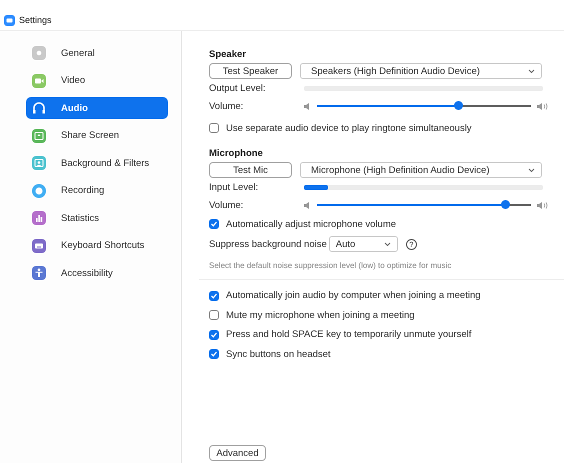 The width and height of the screenshot is (564, 463). Describe the element at coordinates (97, 245) in the screenshot. I see `sidebar-item: Keyboard Shortcuts` at that location.